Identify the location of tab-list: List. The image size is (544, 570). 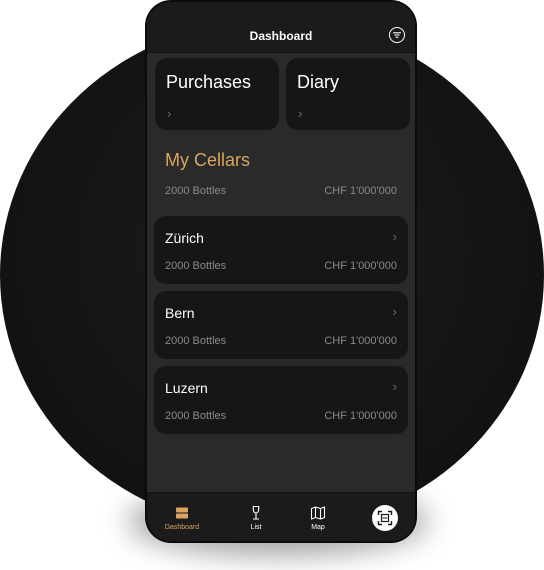
(256, 517).